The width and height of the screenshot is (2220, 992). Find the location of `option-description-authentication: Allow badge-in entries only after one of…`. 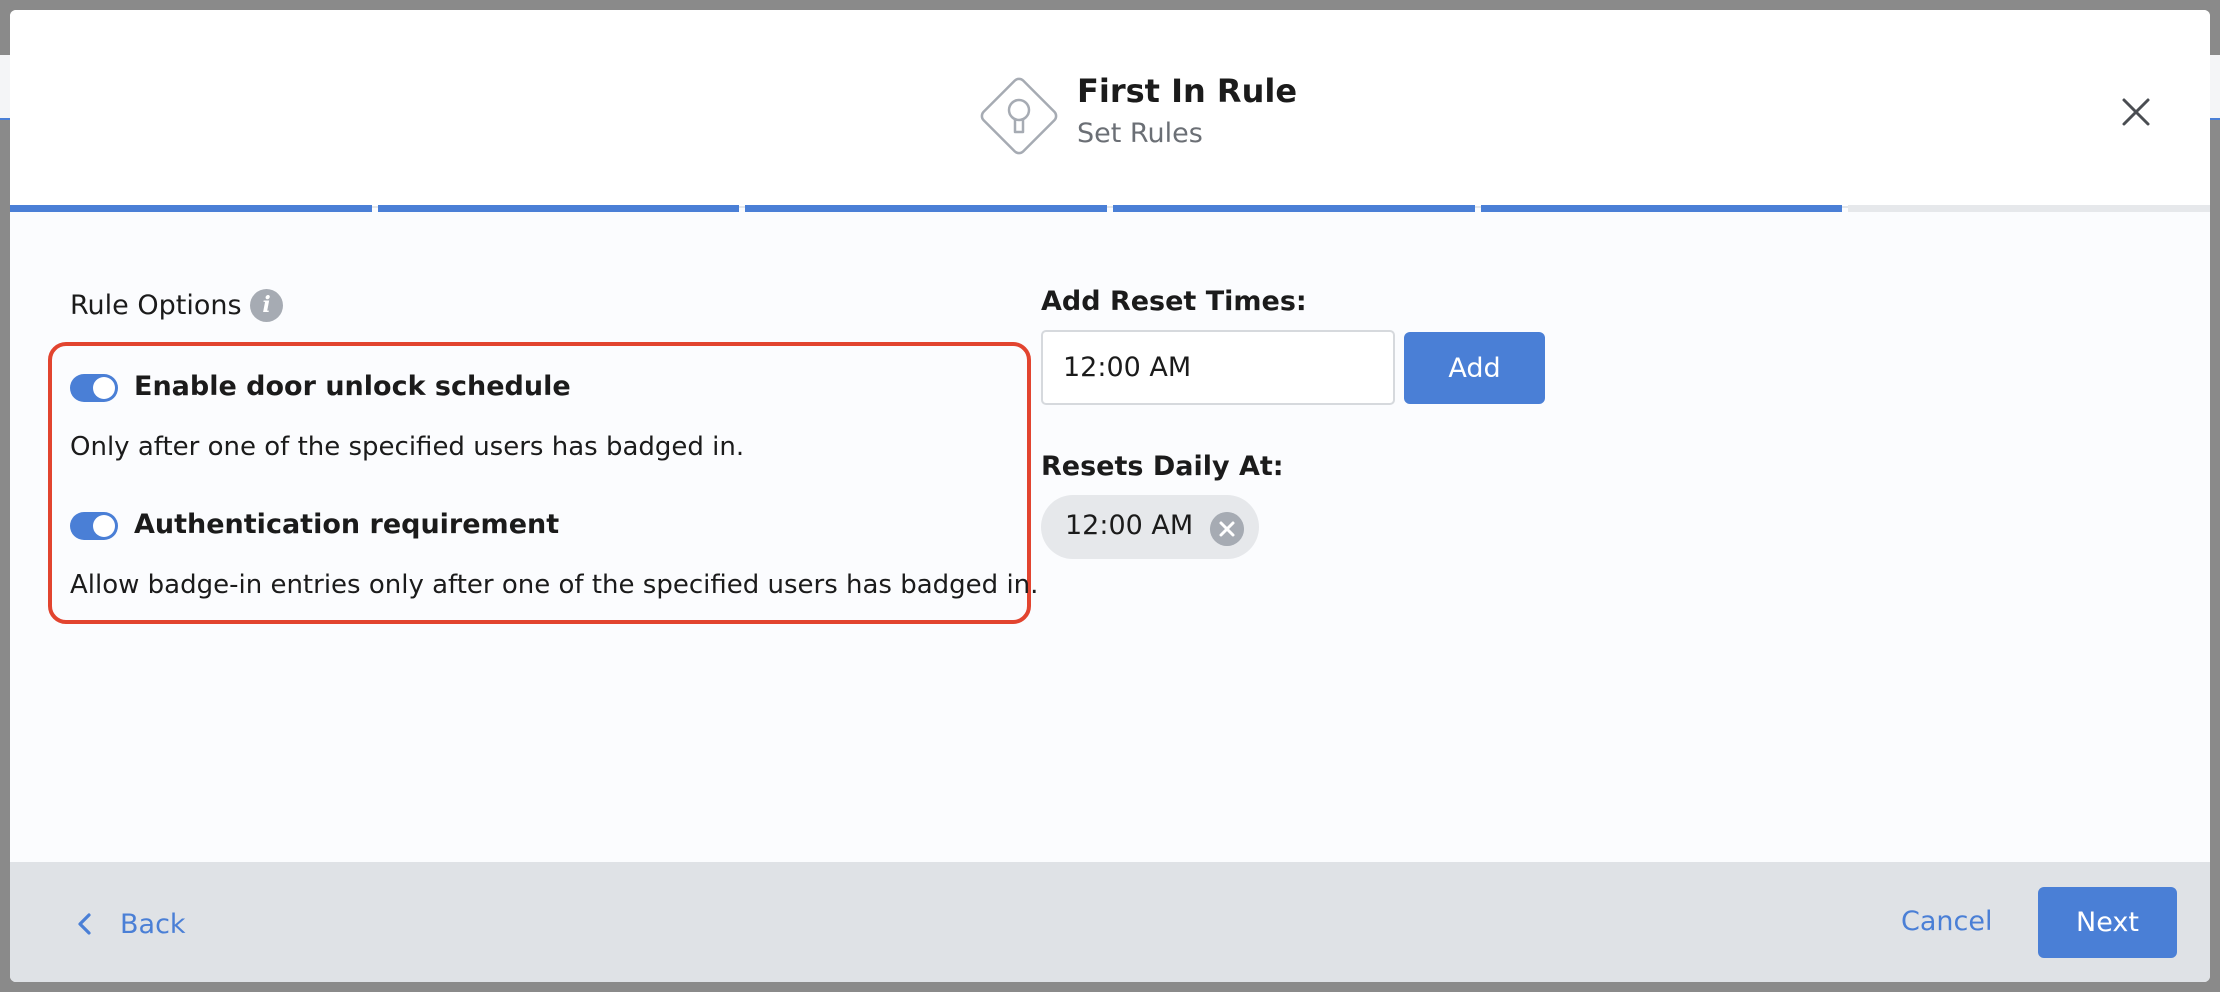

option-description-authentication: Allow badge-in entries only after one of… is located at coordinates (554, 585).